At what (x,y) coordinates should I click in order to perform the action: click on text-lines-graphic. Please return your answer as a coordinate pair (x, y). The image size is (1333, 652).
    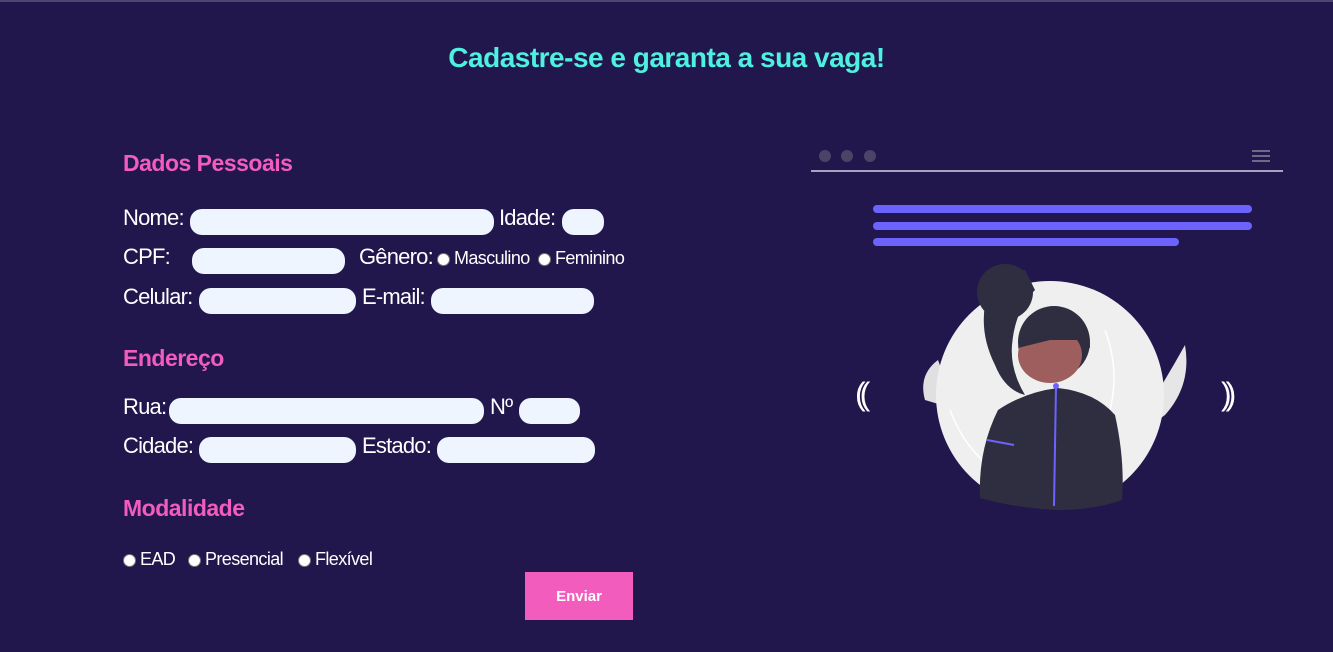
    Looking at the image, I should click on (1062, 225).